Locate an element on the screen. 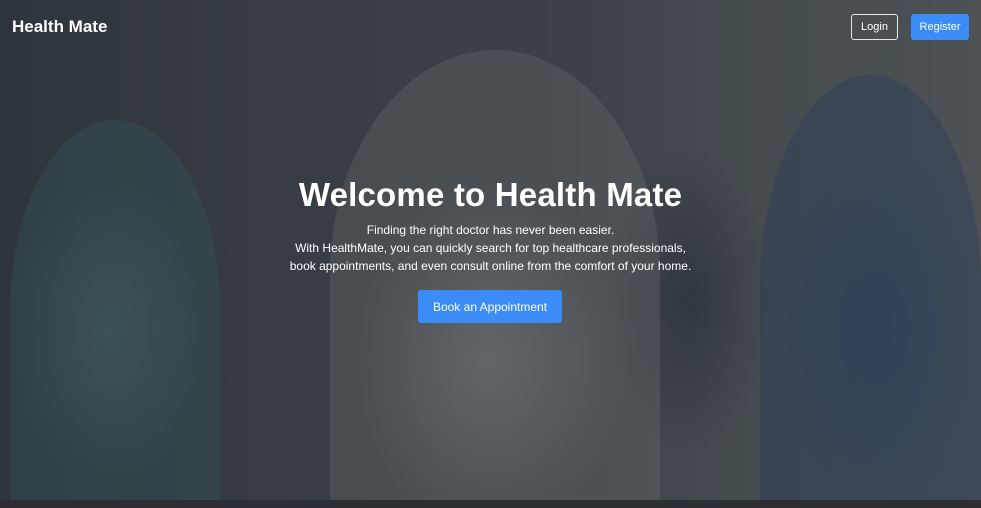  login-button: Login is located at coordinates (874, 27).